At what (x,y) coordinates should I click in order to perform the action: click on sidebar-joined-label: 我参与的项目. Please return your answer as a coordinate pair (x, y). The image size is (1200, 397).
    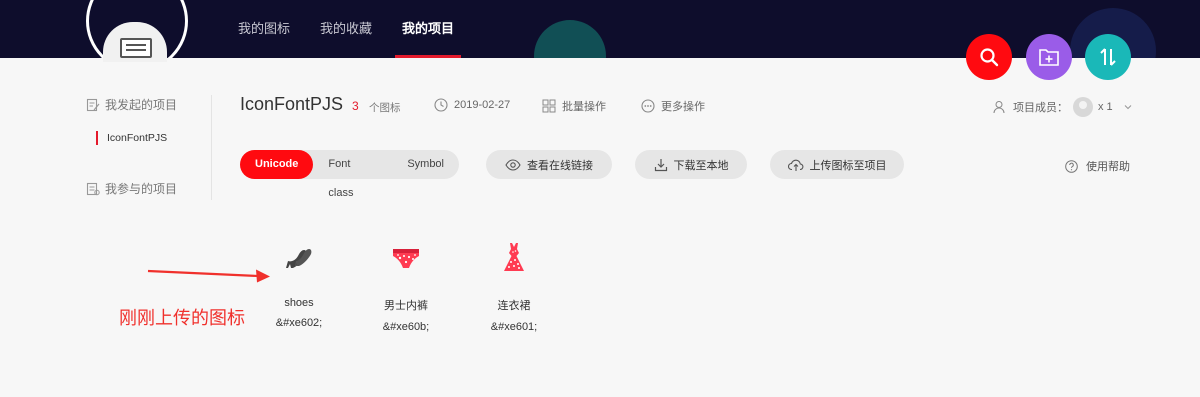
    Looking at the image, I should click on (141, 189).